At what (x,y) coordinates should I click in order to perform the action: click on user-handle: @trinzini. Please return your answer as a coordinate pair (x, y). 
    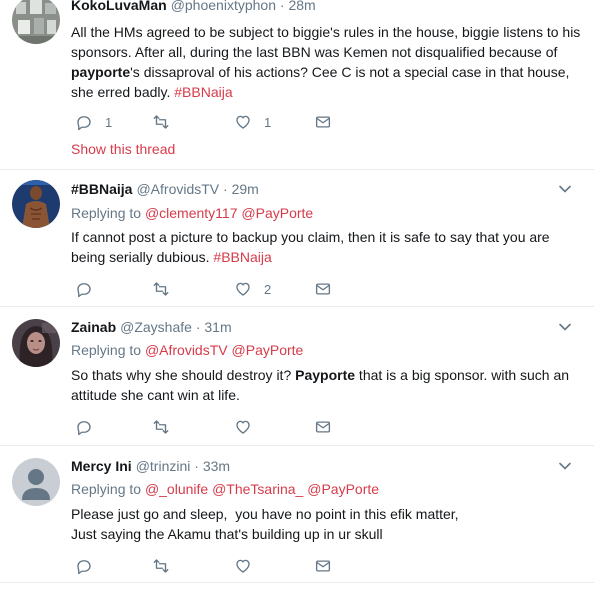
    Looking at the image, I should click on (163, 466).